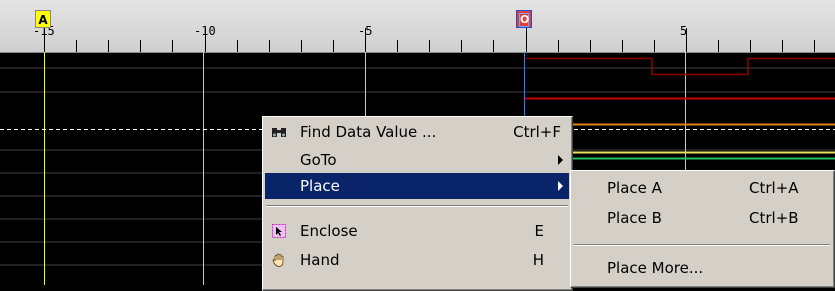  I want to click on menu-item-shortcut: H, so click(538, 260).